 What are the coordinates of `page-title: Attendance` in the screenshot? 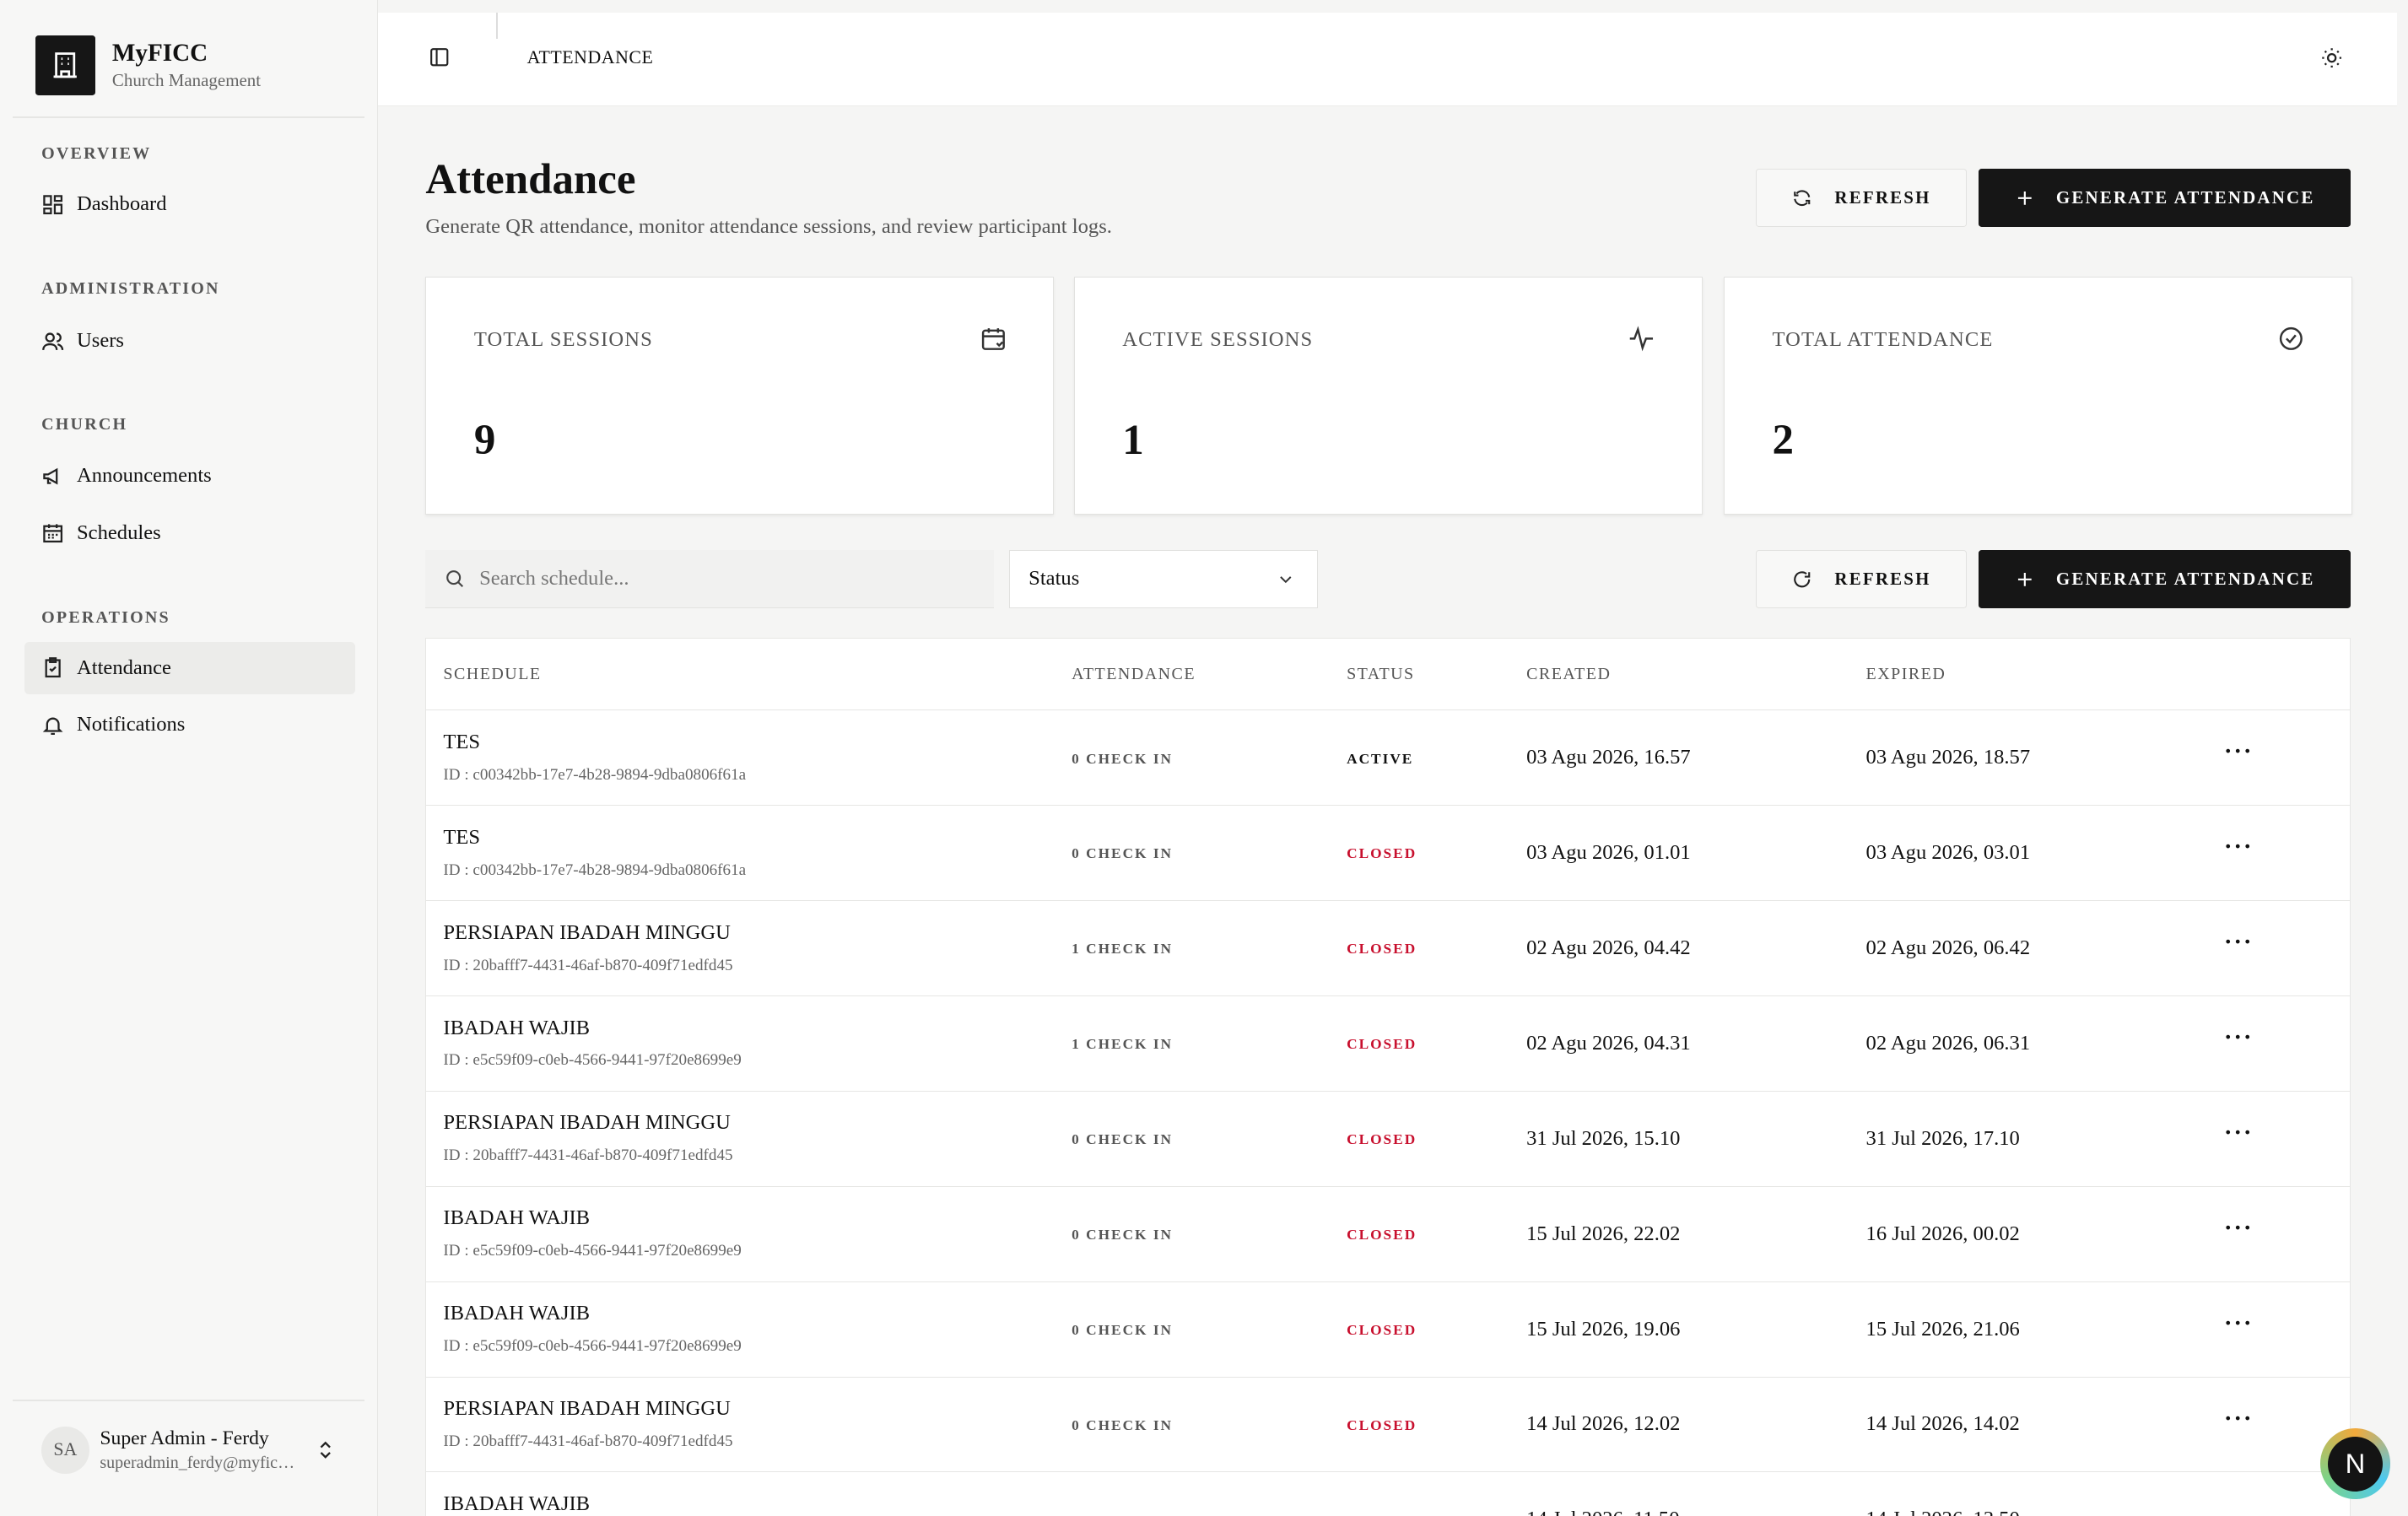 It's located at (530, 179).